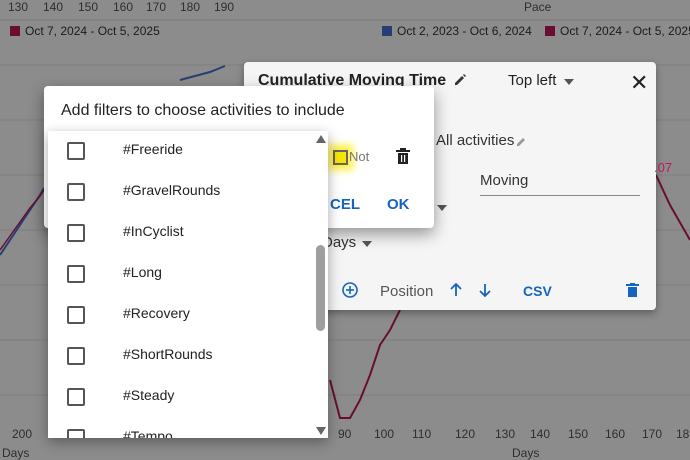 The height and width of the screenshot is (460, 690). I want to click on moving-field: Moving, so click(504, 180).